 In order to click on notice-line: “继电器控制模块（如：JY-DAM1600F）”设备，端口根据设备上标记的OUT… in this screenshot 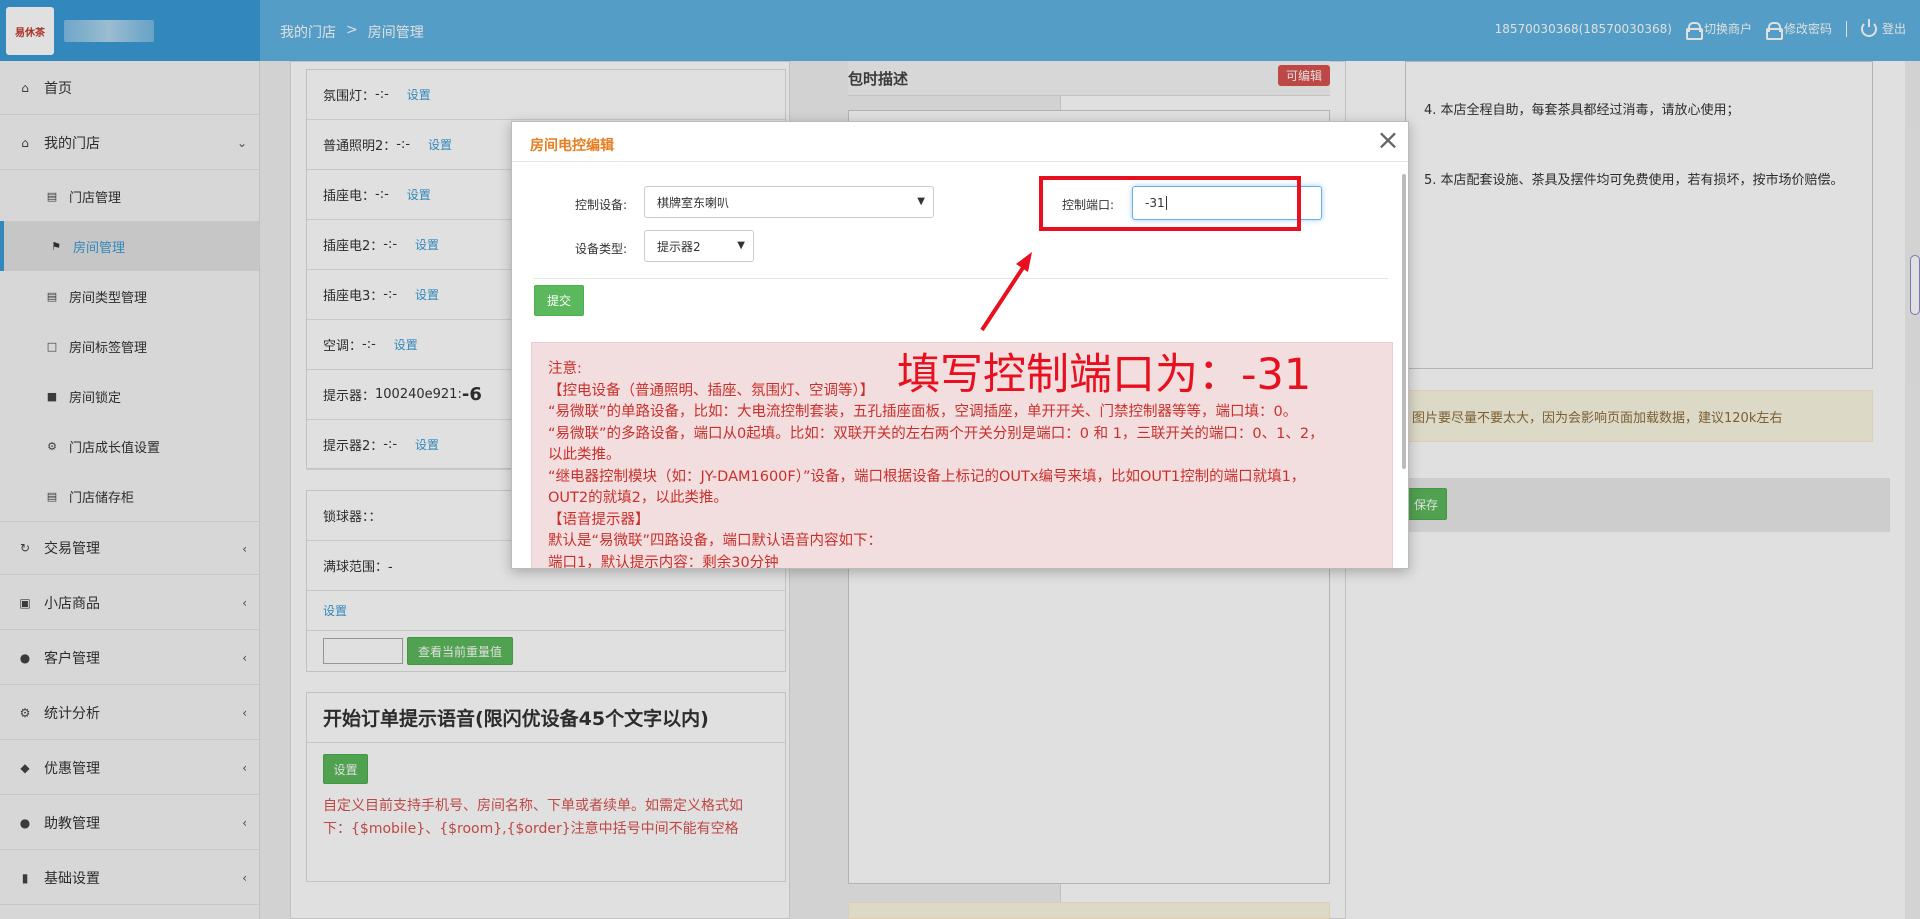, I will do `click(927, 476)`.